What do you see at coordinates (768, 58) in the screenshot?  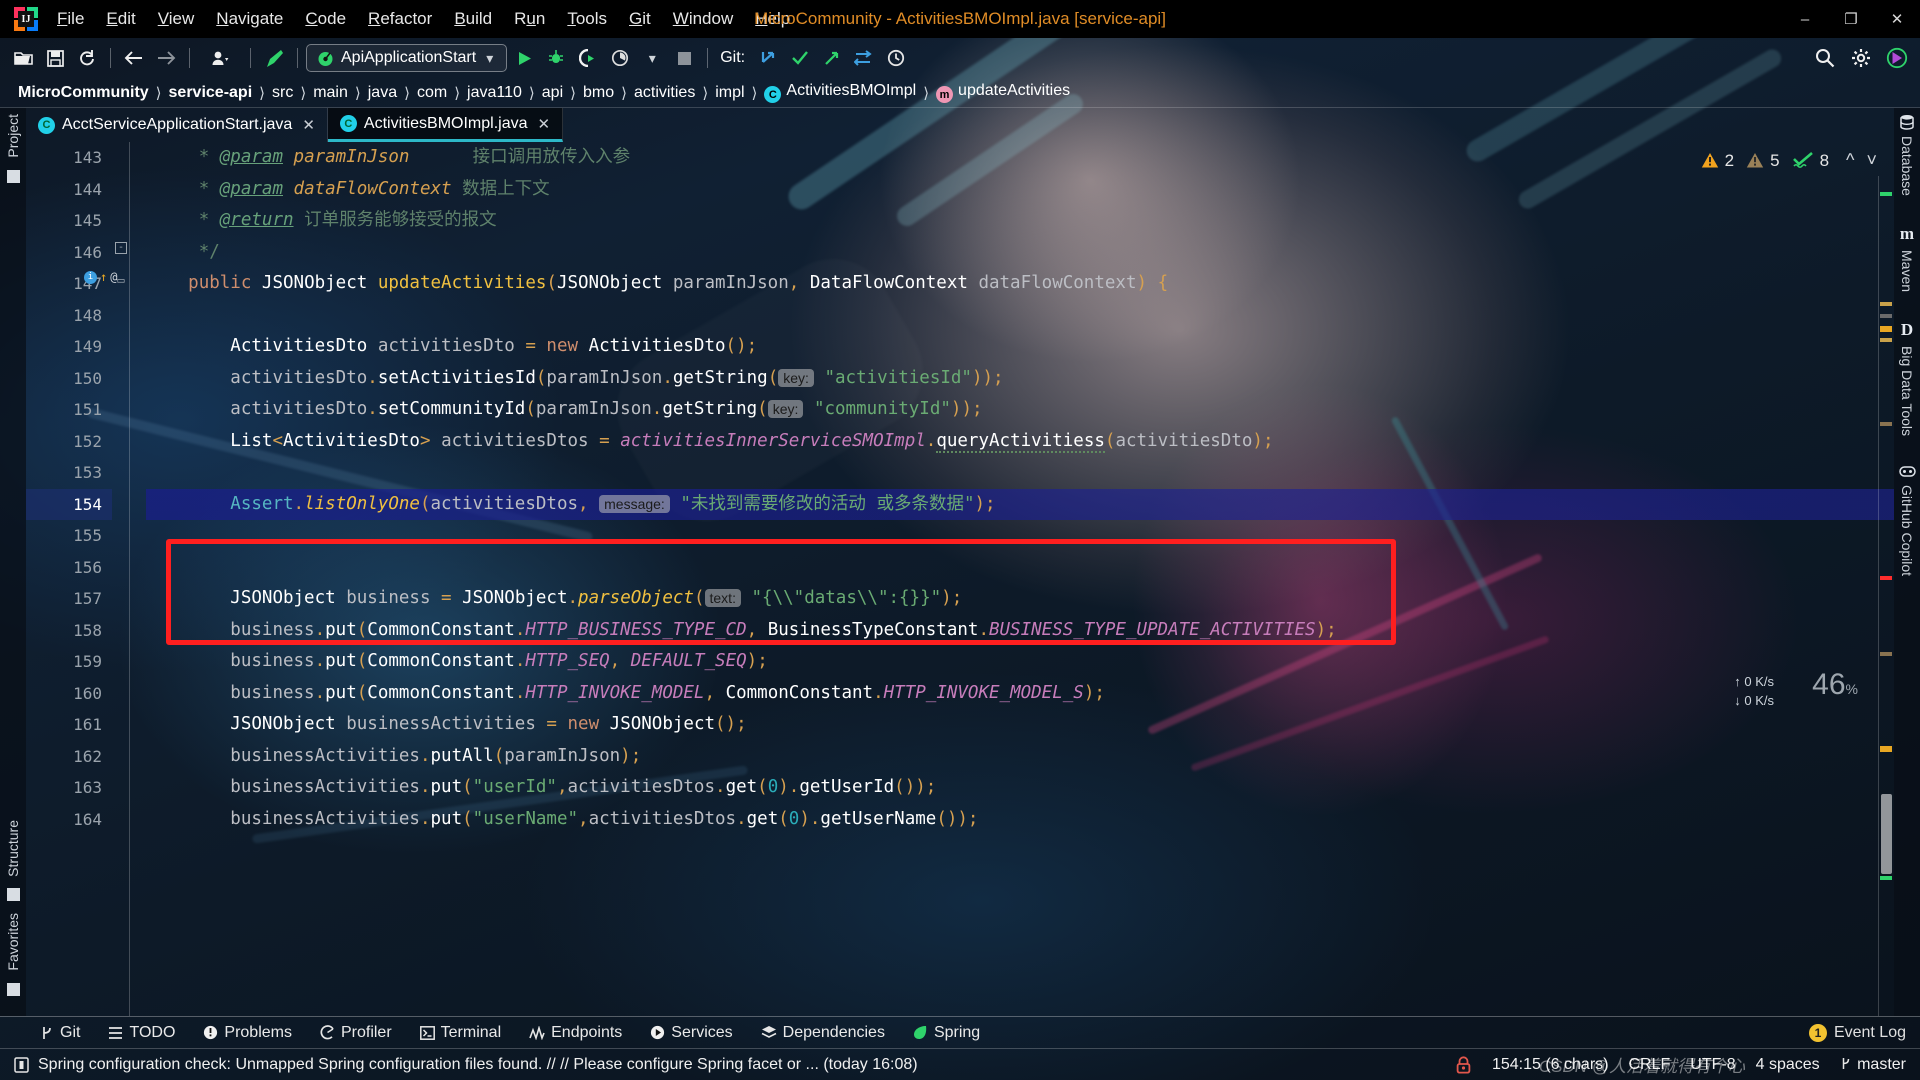 I see `git-update-icon` at bounding box center [768, 58].